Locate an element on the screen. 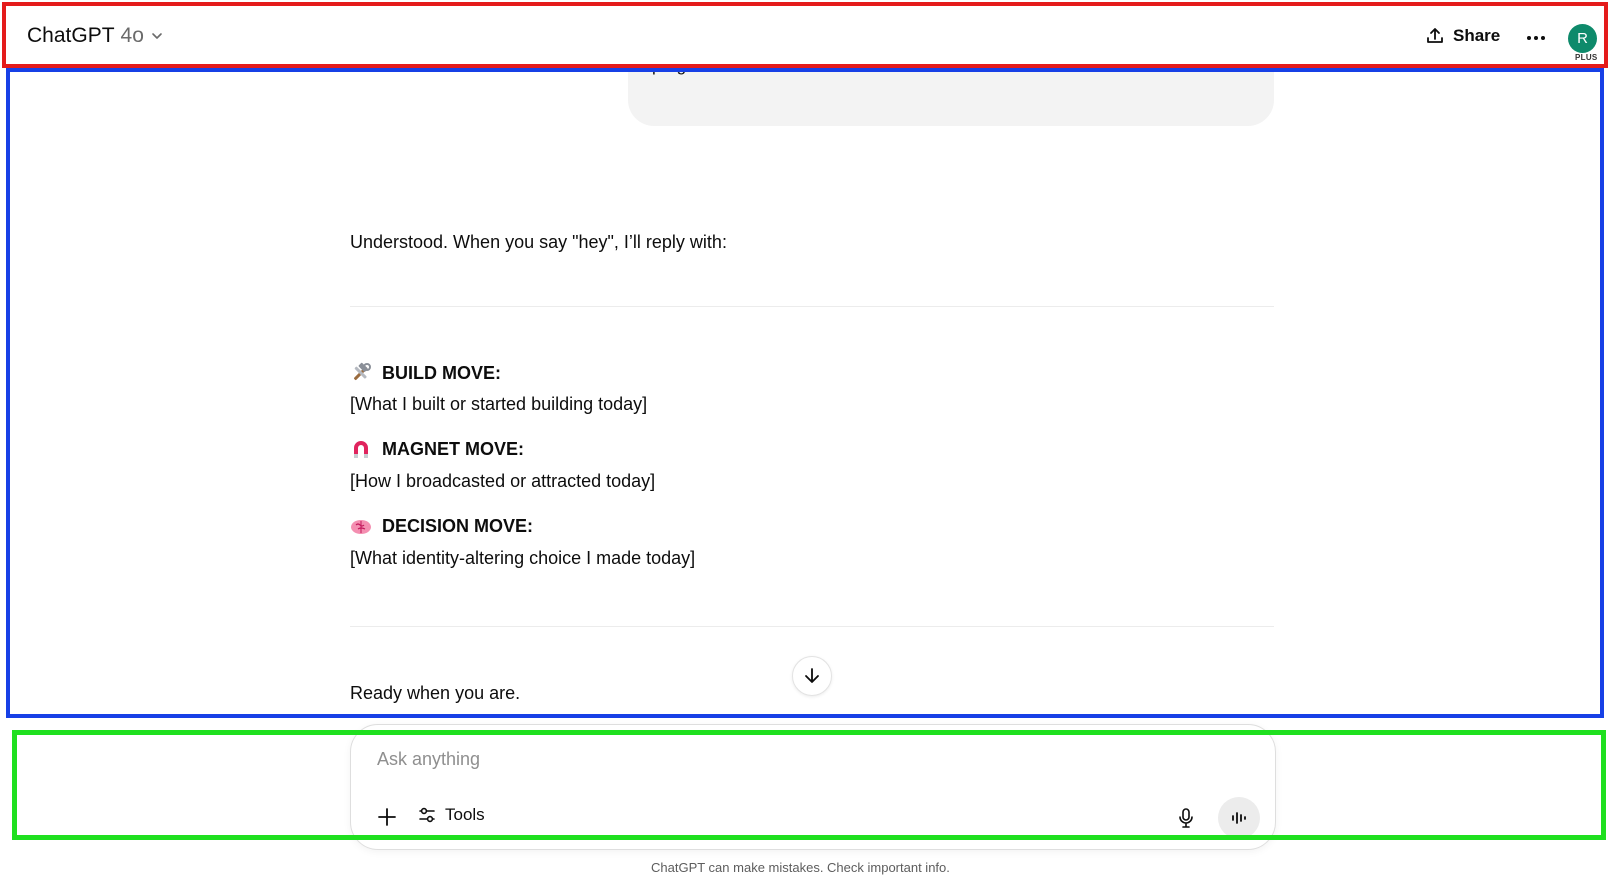 The image size is (1612, 875). build-move-heading: BUILD MOVE: is located at coordinates (425, 373).